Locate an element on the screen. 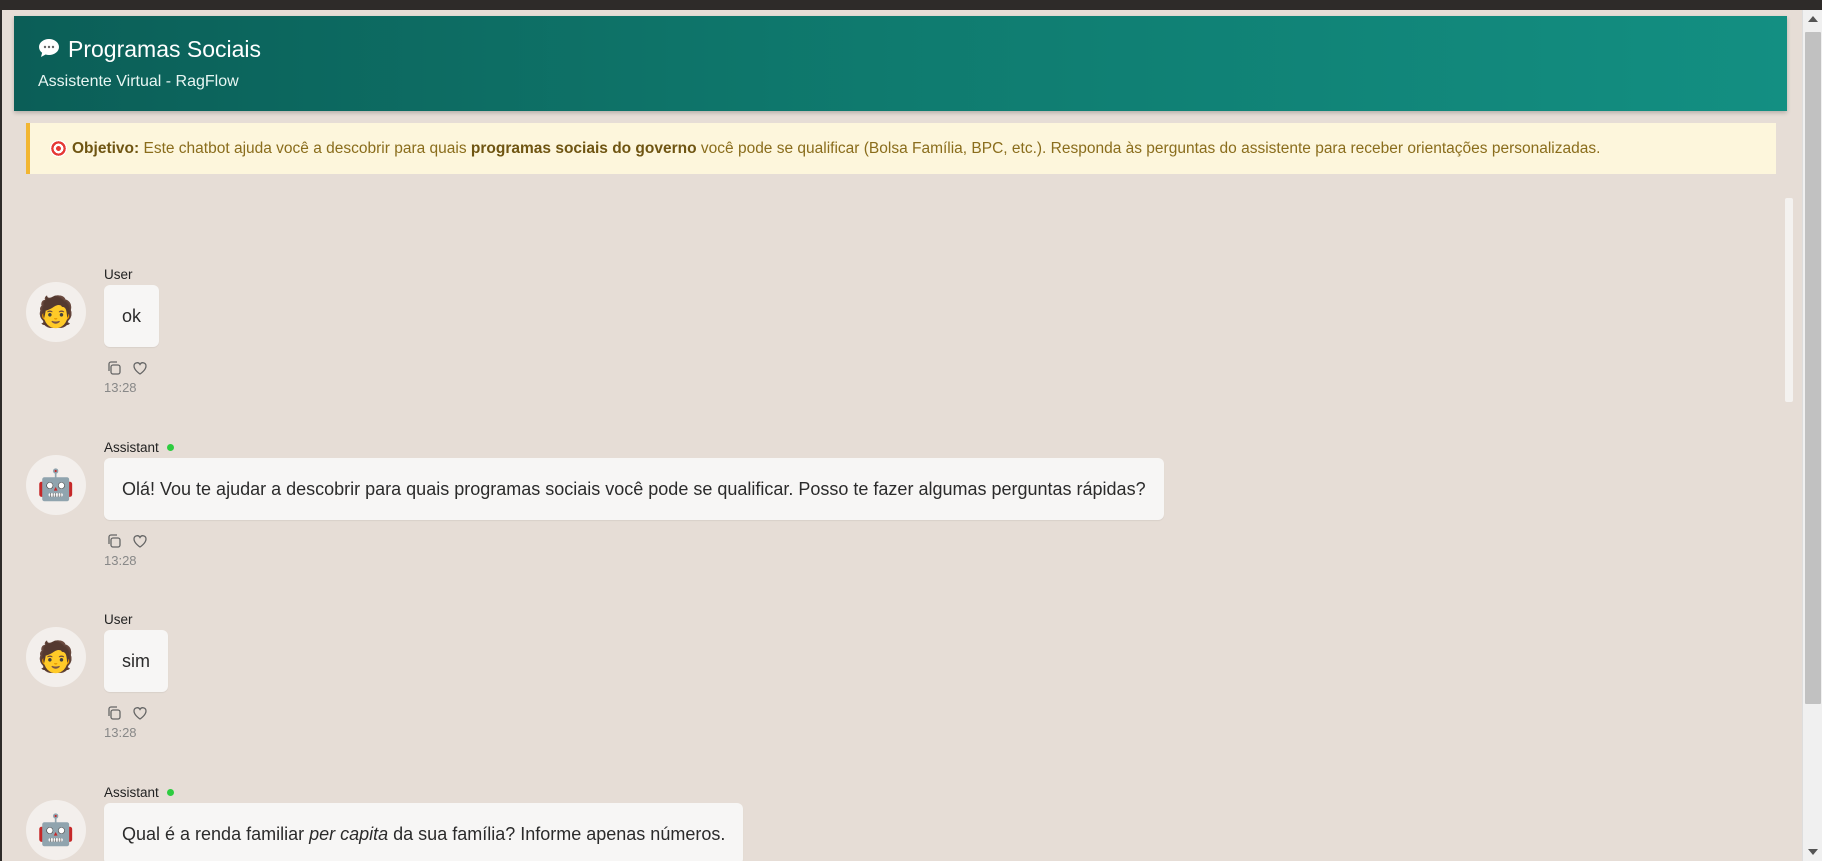  chat-scrollbar is located at coordinates (1789, 300).